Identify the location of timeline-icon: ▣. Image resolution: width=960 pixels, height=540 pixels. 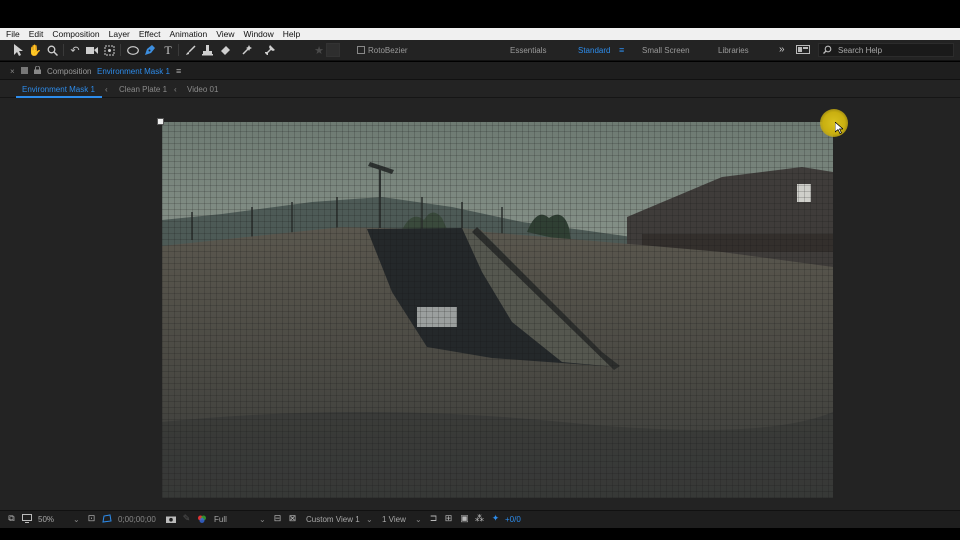
(464, 518).